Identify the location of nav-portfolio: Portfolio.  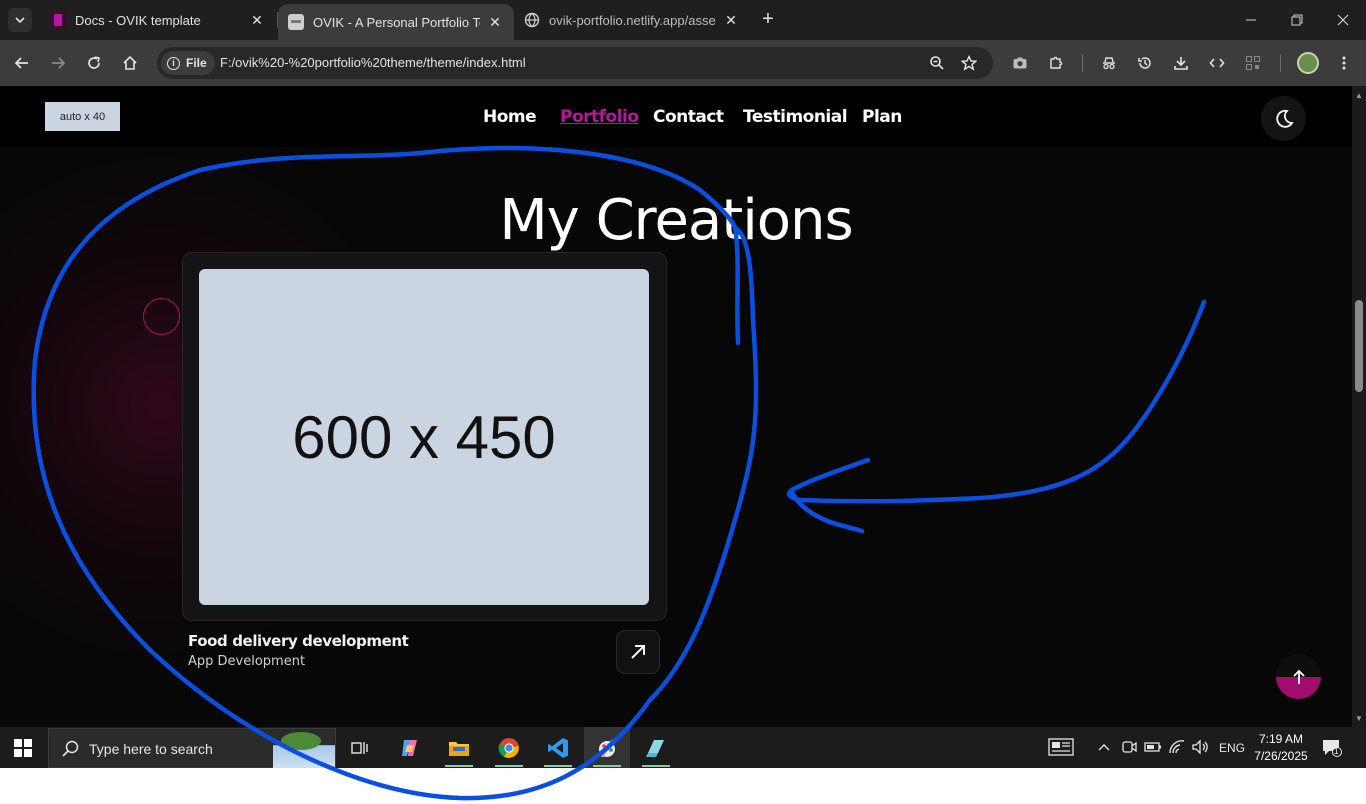
(599, 117).